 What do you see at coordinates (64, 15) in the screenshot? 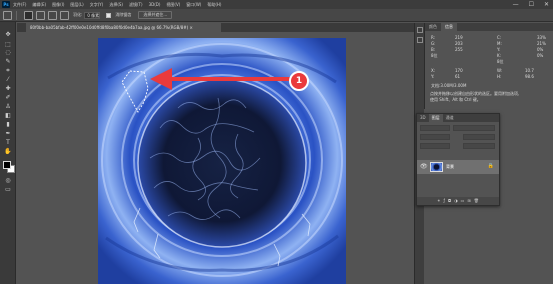
I see `intersect-selection-icon` at bounding box center [64, 15].